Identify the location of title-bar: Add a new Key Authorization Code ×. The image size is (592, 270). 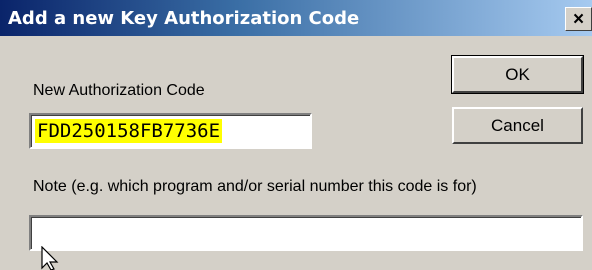
(296, 18).